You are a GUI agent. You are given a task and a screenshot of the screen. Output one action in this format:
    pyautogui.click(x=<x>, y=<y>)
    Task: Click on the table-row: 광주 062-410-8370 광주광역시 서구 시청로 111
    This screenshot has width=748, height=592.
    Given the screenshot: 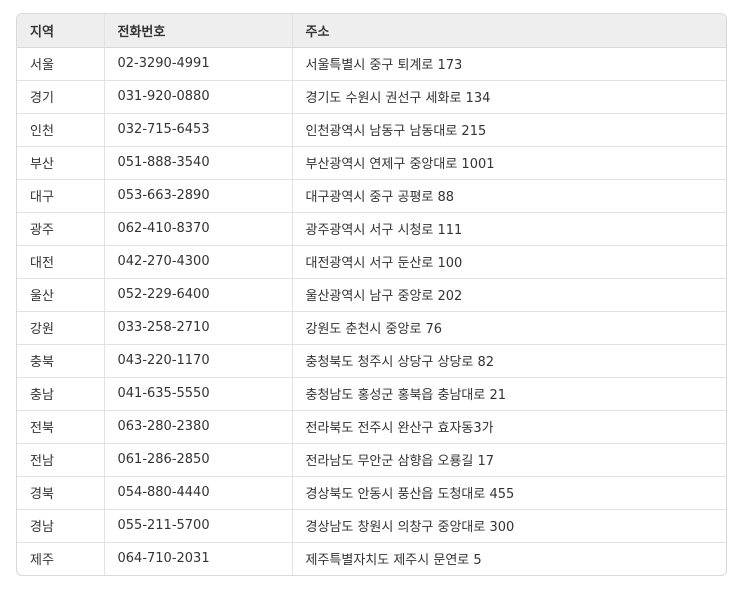 What is the action you would take?
    pyautogui.click(x=371, y=228)
    